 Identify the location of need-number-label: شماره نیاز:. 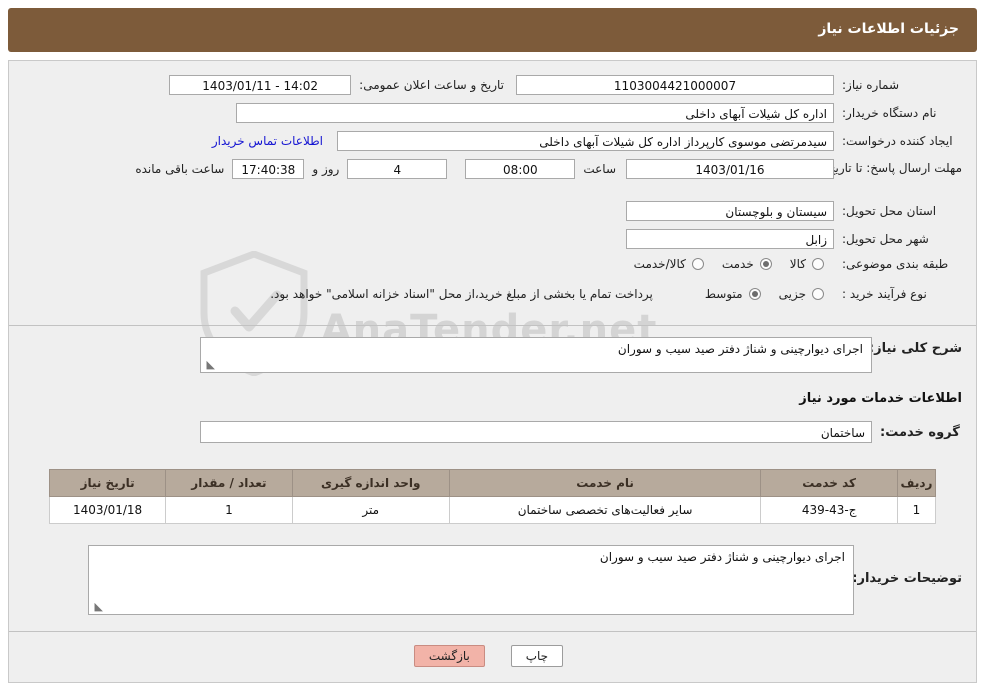
(870, 85).